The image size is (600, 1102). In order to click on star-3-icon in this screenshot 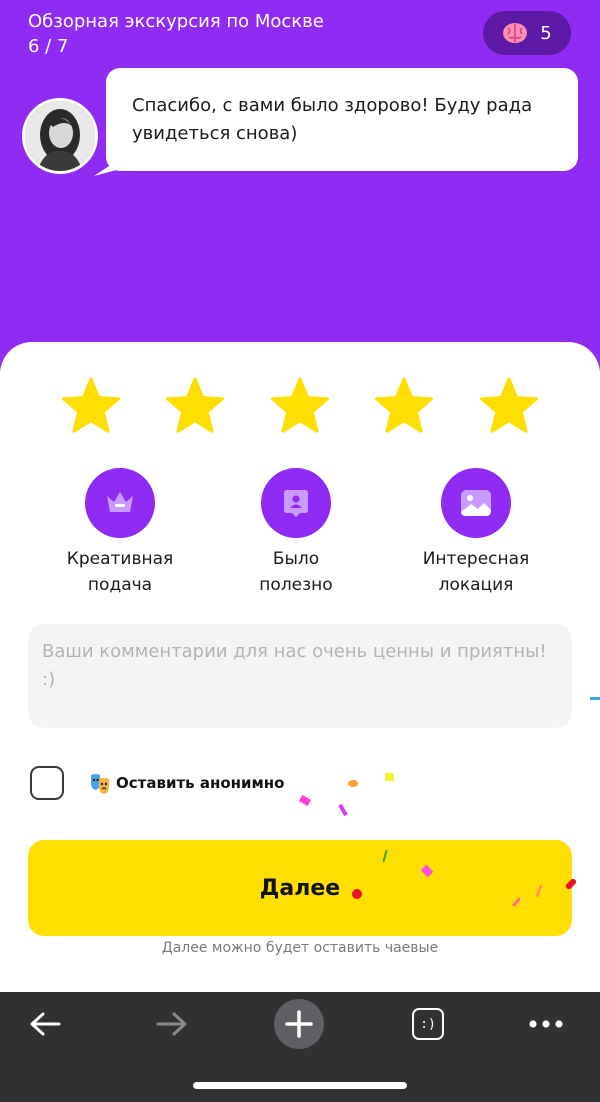, I will do `click(300, 406)`.